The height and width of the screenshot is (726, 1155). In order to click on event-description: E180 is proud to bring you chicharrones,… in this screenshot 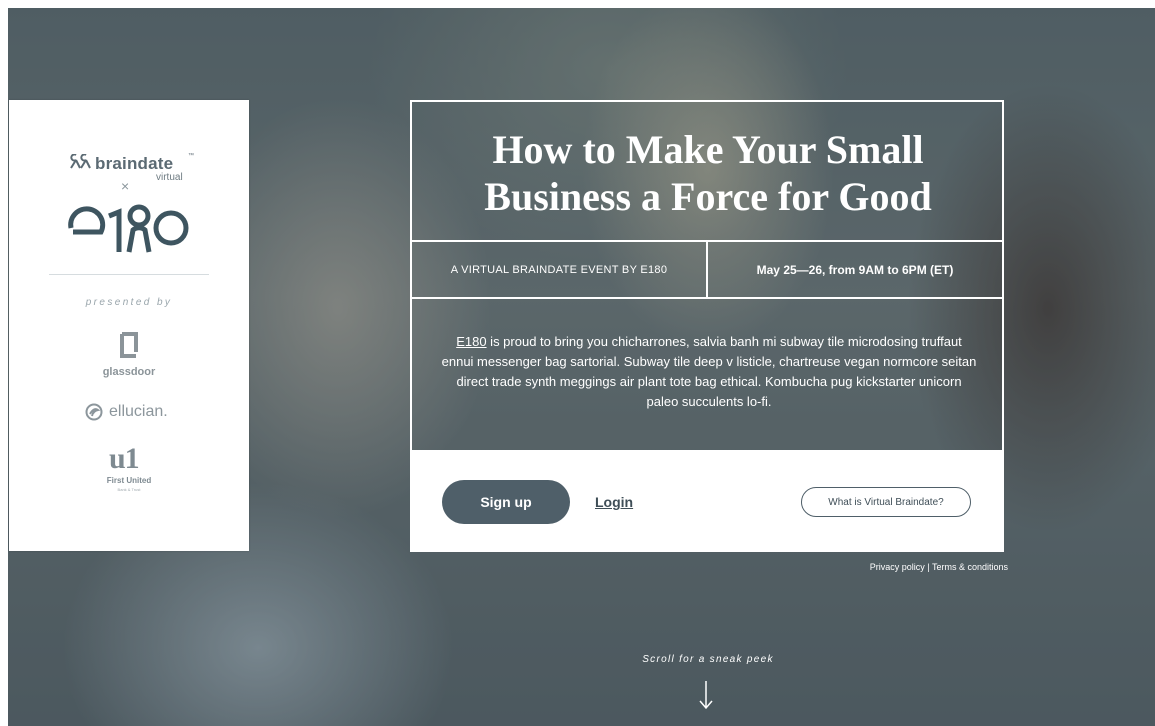, I will do `click(709, 372)`.